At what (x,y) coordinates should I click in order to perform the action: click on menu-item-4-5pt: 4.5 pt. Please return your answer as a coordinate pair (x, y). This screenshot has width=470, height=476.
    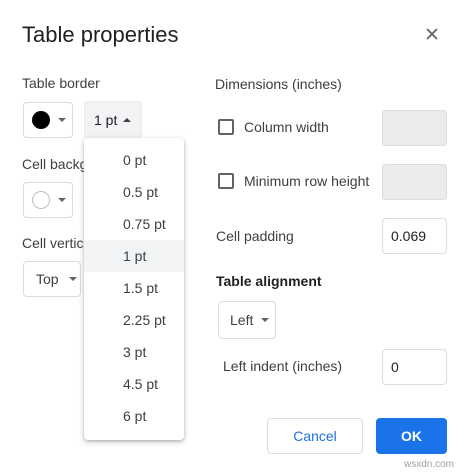
    Looking at the image, I should click on (134, 384).